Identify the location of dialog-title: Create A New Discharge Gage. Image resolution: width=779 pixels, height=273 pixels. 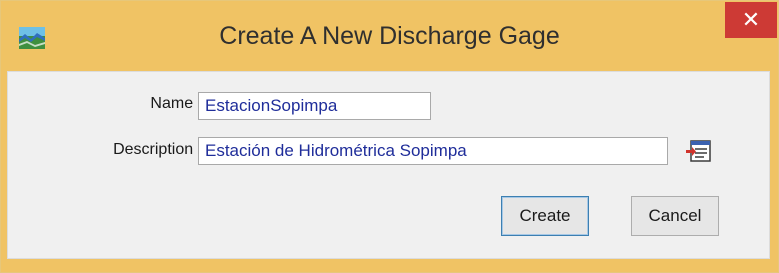
(389, 36).